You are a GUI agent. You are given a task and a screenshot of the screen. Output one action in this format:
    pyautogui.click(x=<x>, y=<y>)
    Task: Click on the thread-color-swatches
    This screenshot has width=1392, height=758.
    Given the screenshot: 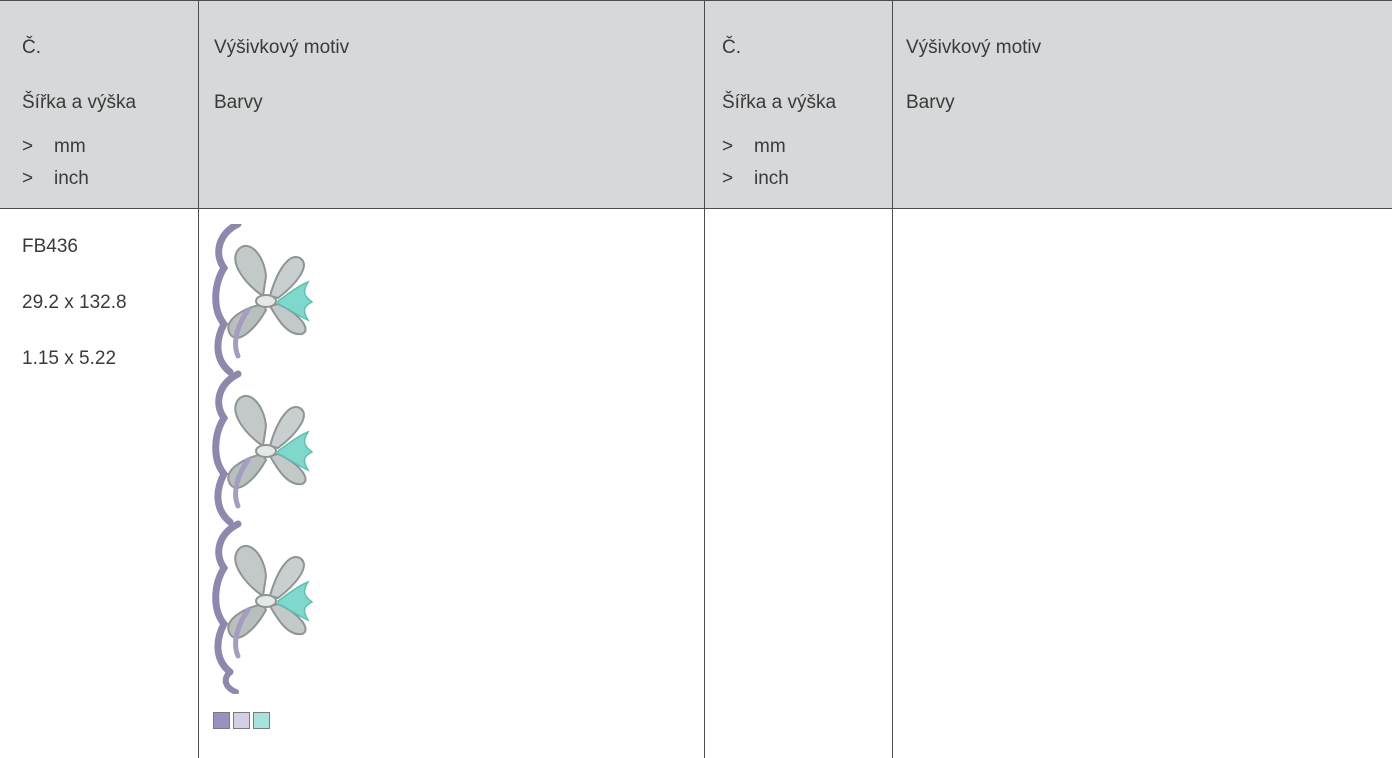 What is the action you would take?
    pyautogui.click(x=241, y=720)
    